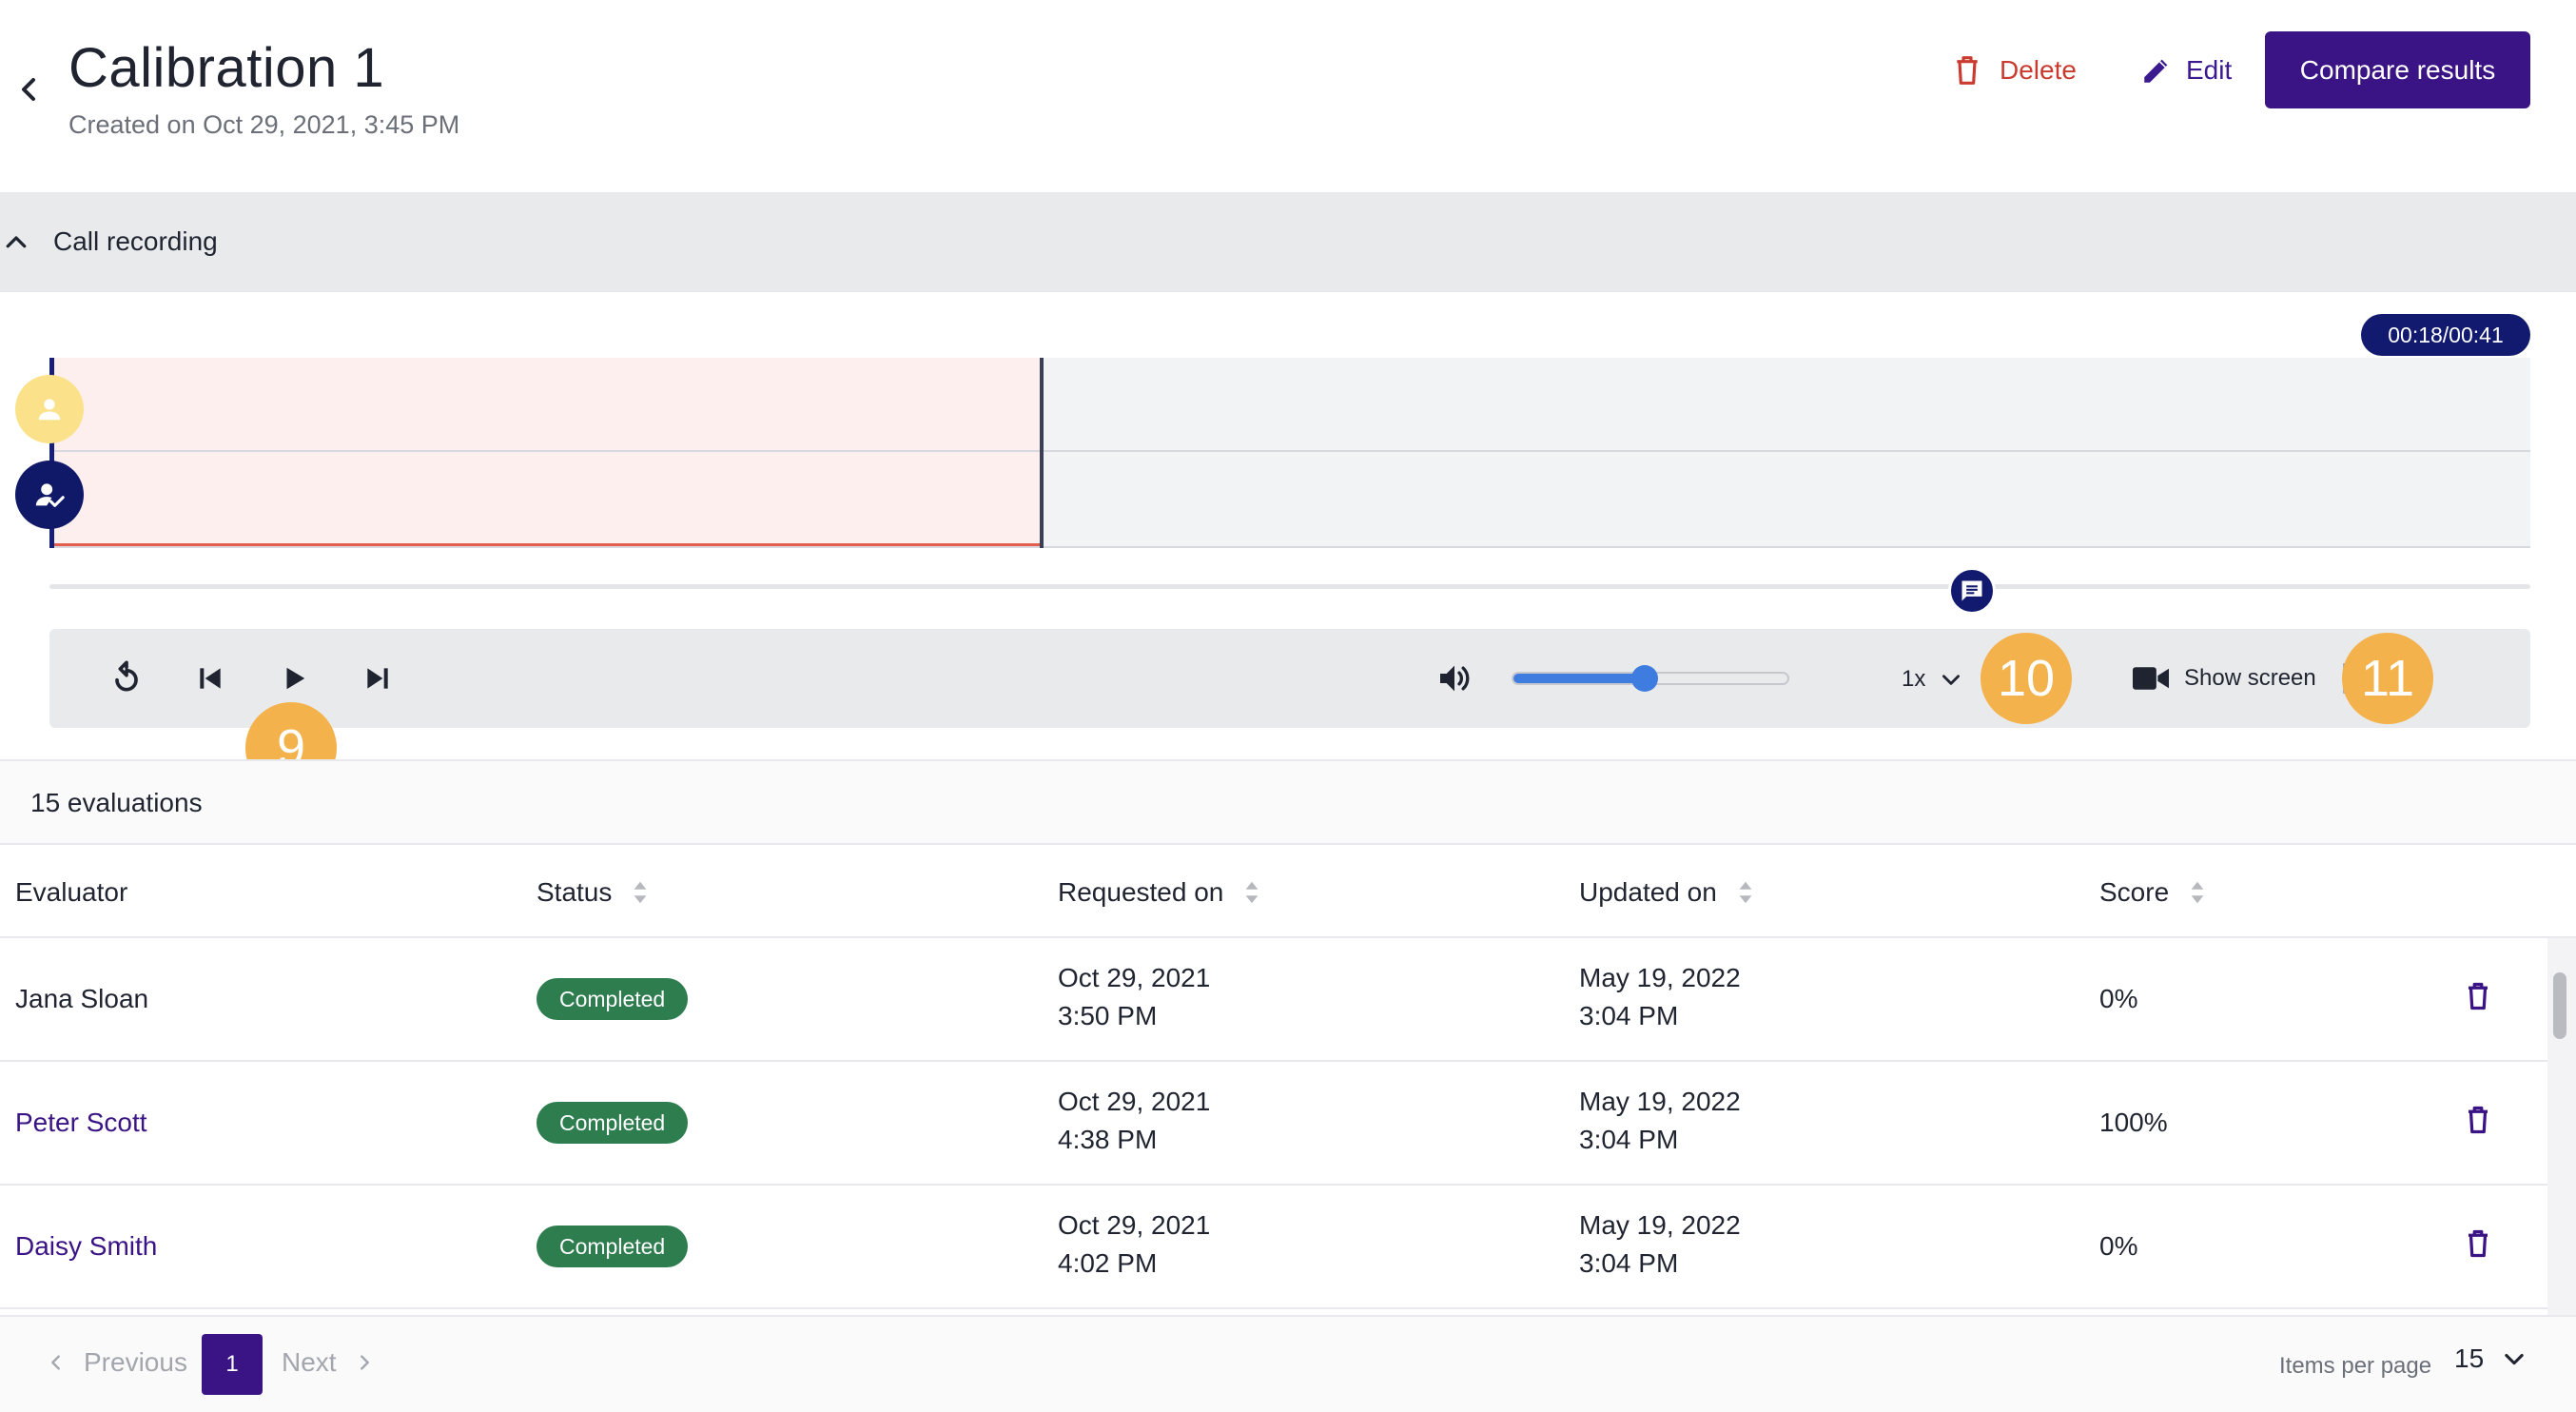  I want to click on items-per-page-value: 15, so click(2469, 1358).